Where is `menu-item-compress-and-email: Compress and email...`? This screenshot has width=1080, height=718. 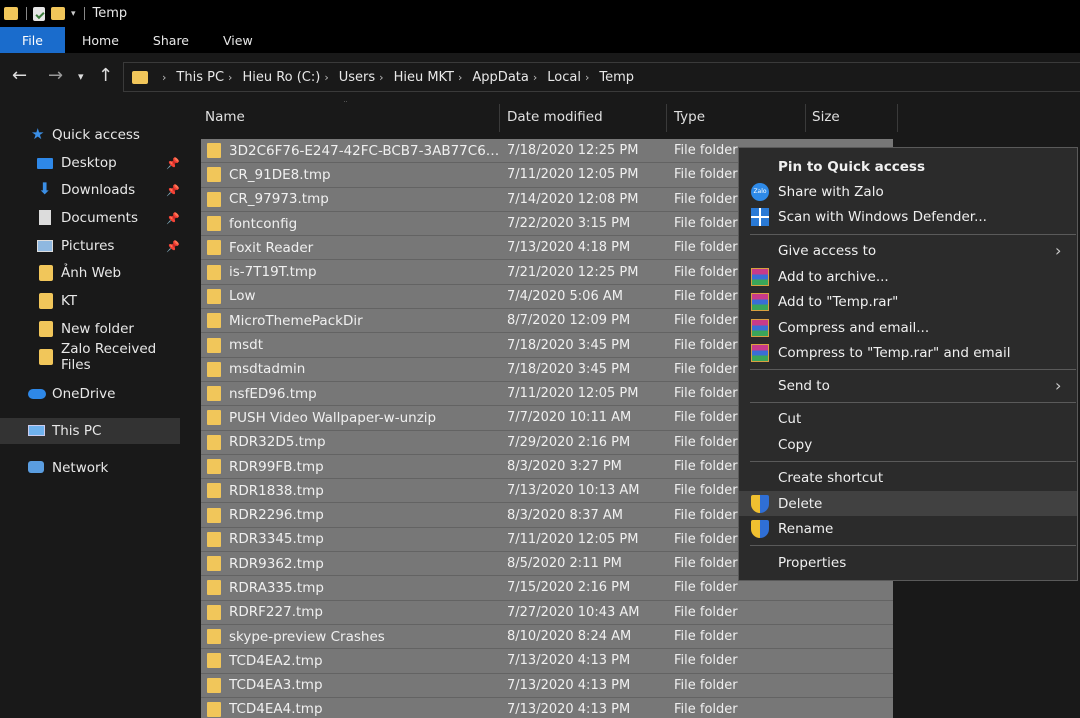 menu-item-compress-and-email: Compress and email... is located at coordinates (908, 327).